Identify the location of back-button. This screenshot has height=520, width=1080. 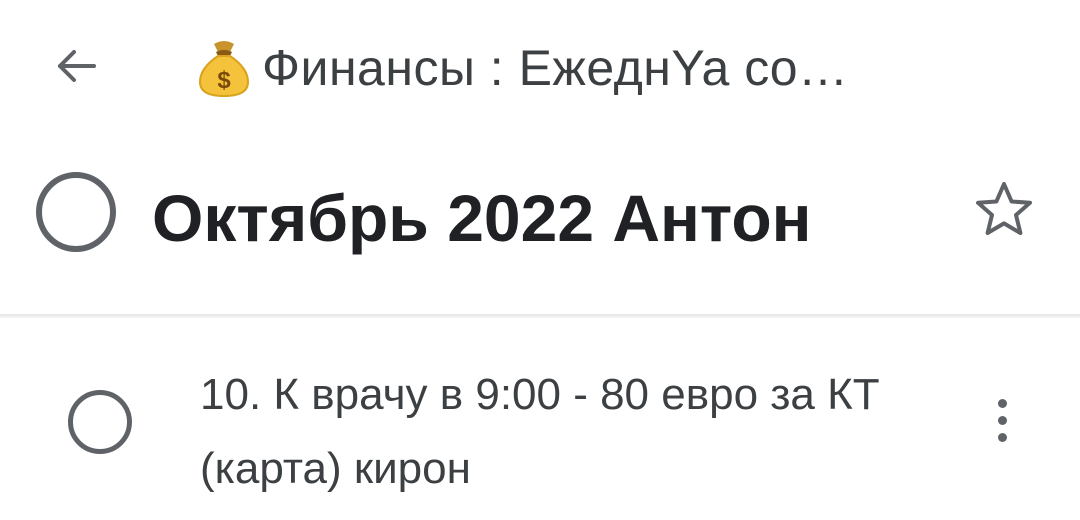
(76, 66).